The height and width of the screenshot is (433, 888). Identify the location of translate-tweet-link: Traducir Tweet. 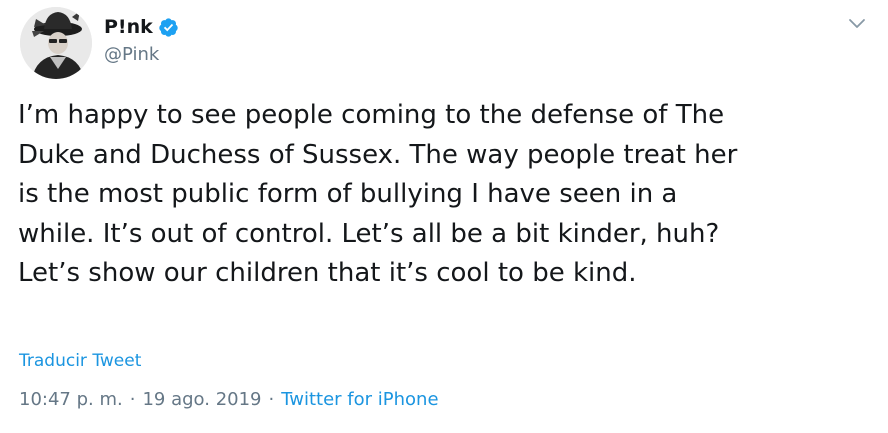
(80, 361).